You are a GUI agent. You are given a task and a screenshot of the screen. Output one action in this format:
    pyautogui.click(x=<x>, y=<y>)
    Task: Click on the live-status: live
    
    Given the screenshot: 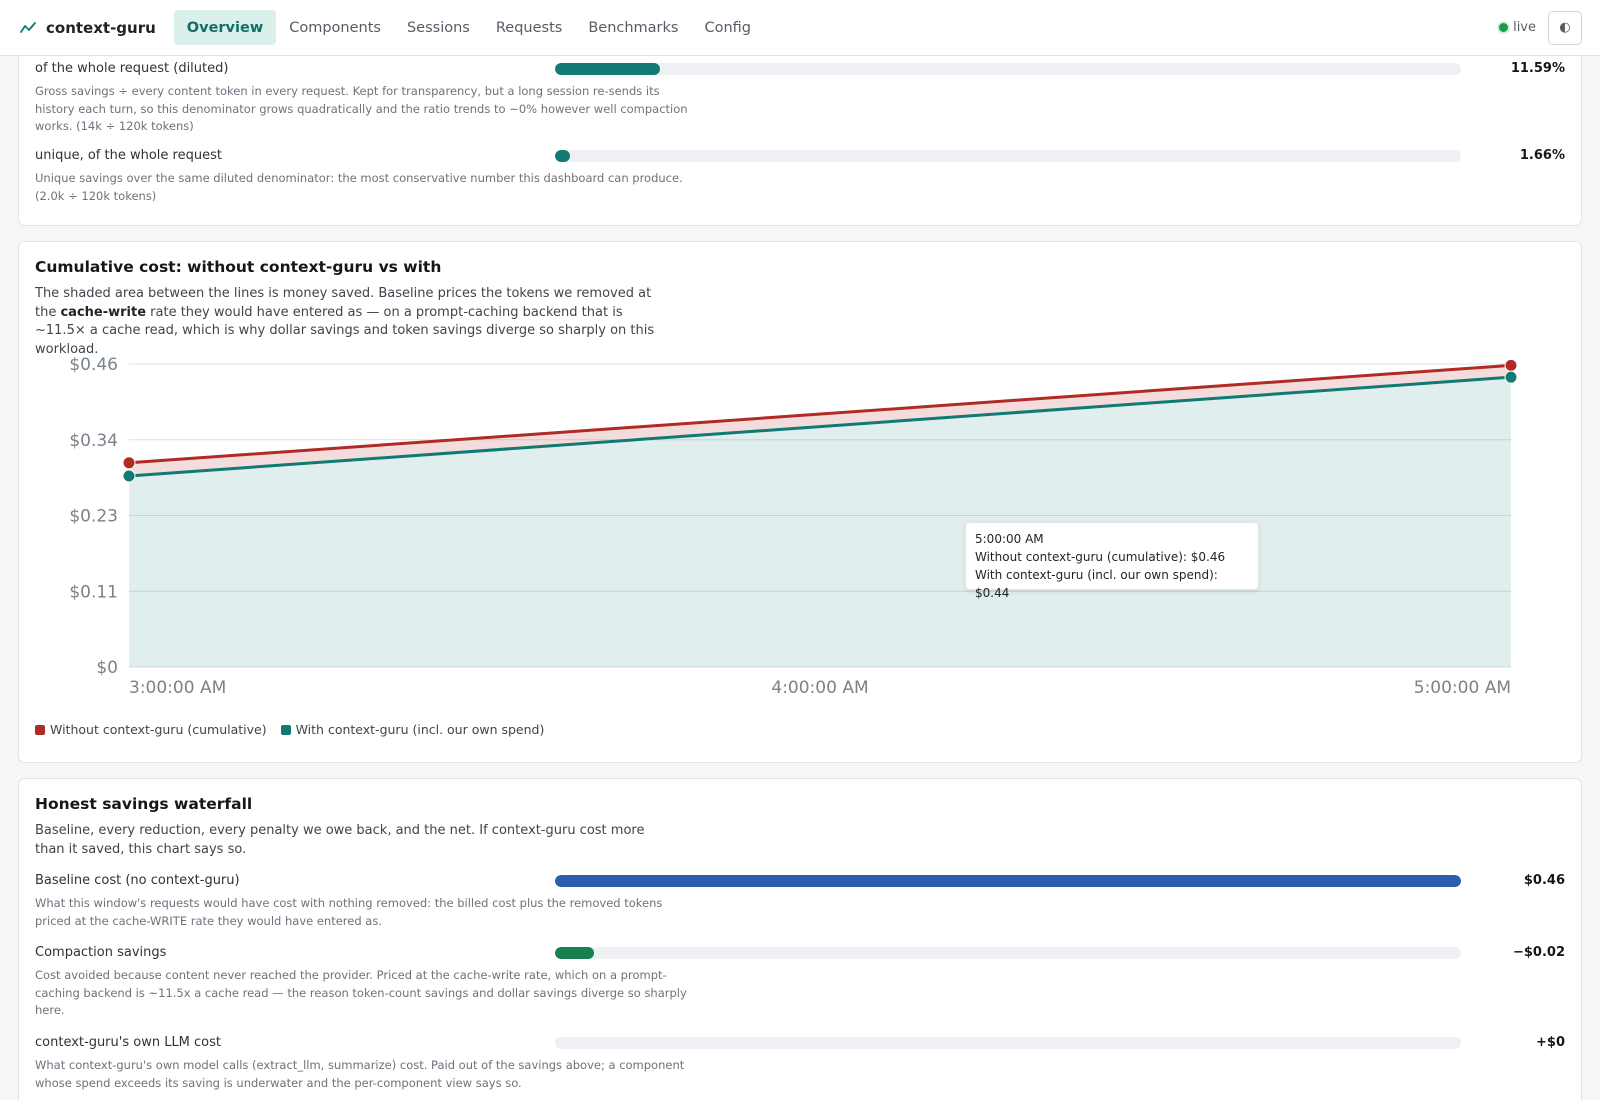 What is the action you would take?
    pyautogui.click(x=1517, y=27)
    